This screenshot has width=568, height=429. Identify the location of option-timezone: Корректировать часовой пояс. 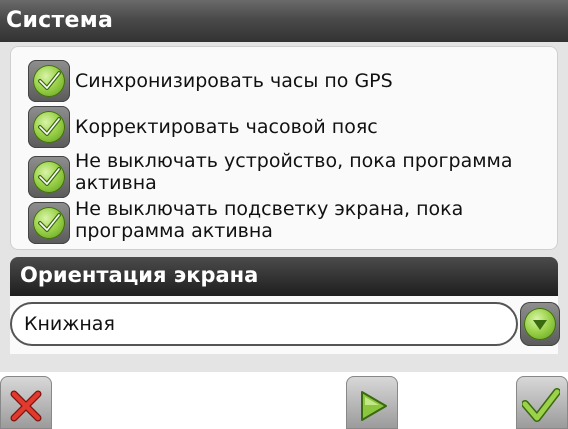
(203, 127).